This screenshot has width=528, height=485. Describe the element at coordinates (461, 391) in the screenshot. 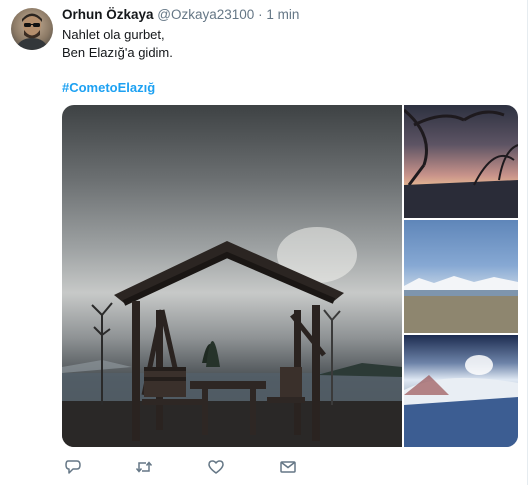

I see `snowy-hill-sky-photo` at that location.